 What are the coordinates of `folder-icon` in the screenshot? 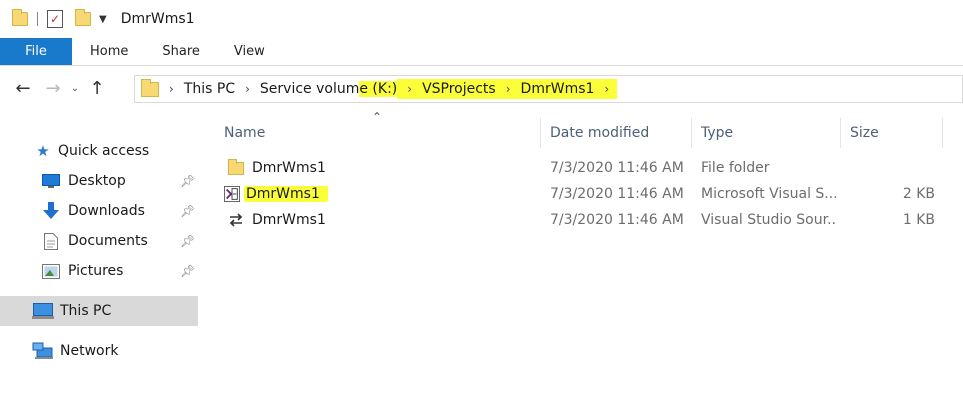 It's located at (236, 167).